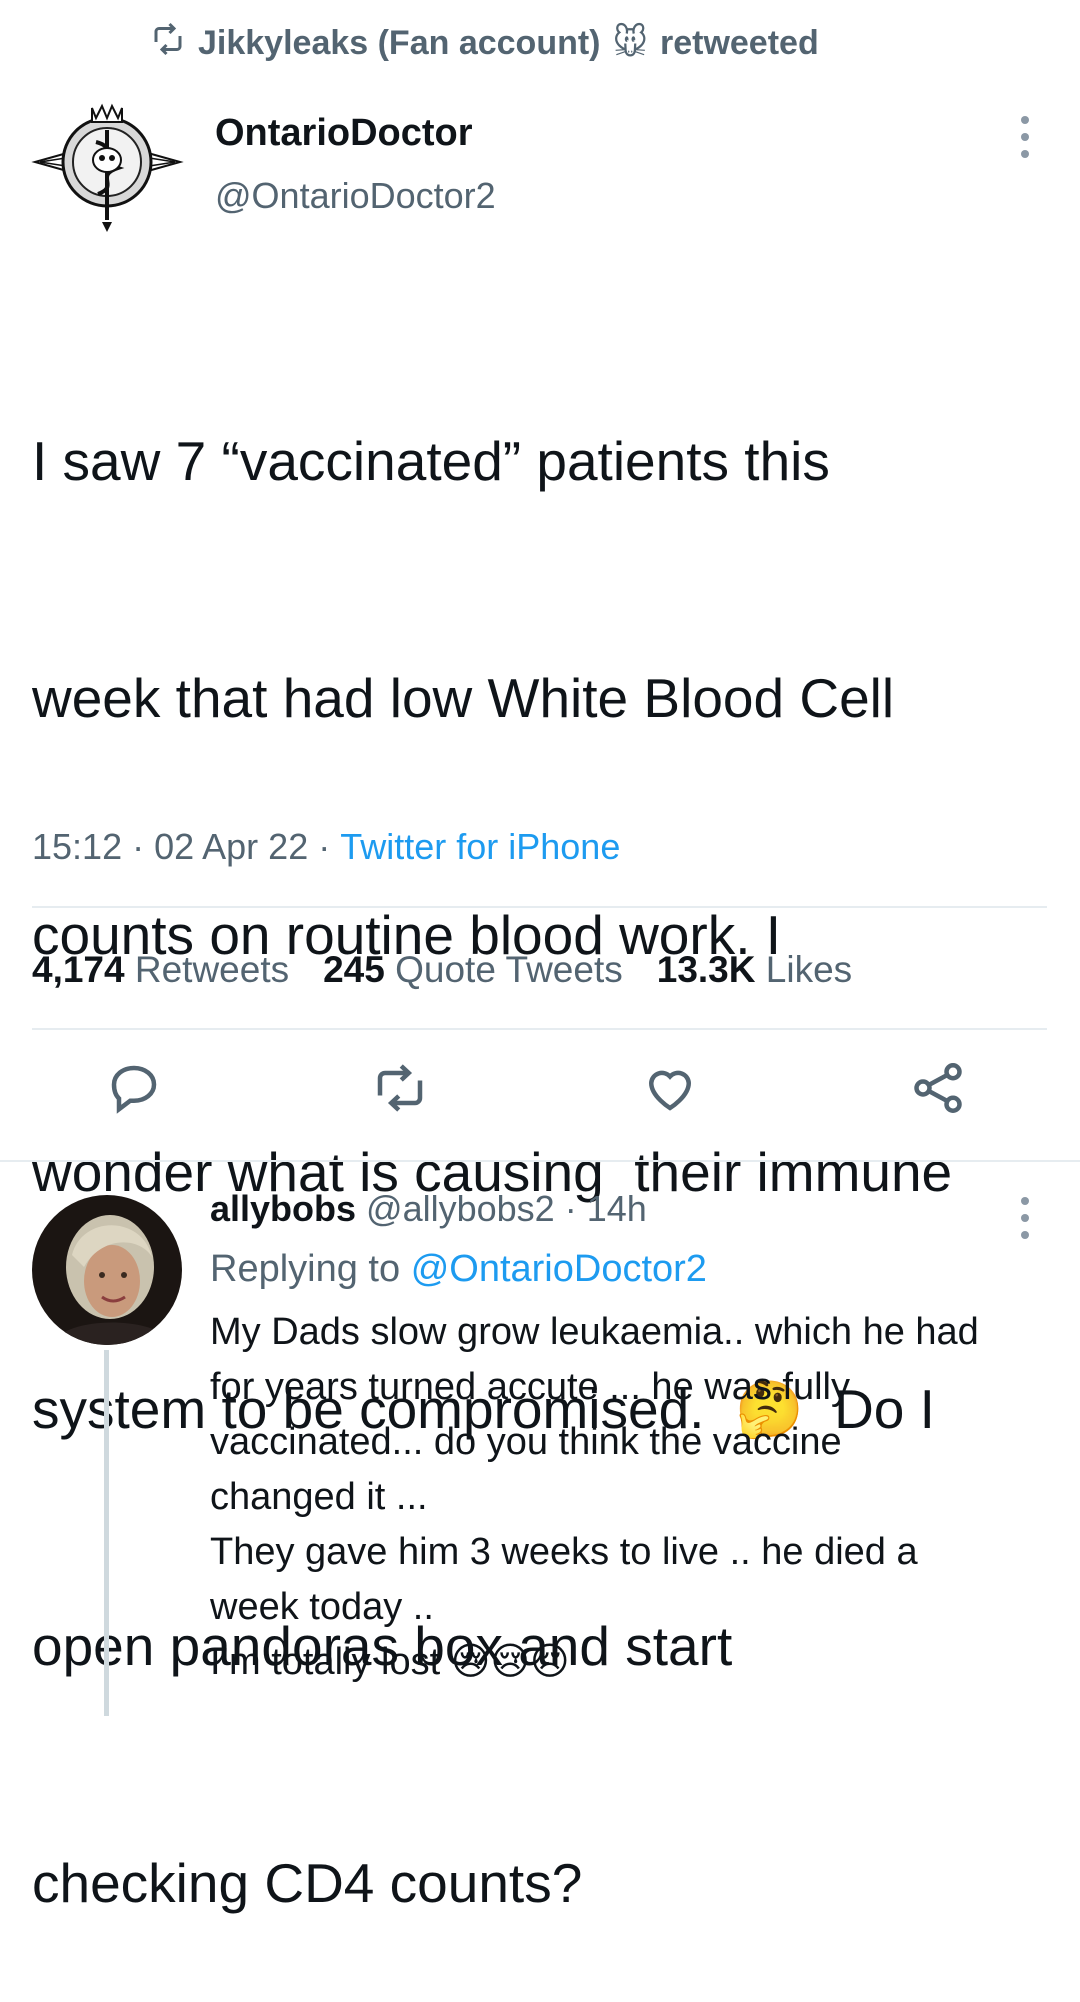 The image size is (1080, 2002). Describe the element at coordinates (400, 1088) in the screenshot. I see `retweet-action-icon` at that location.